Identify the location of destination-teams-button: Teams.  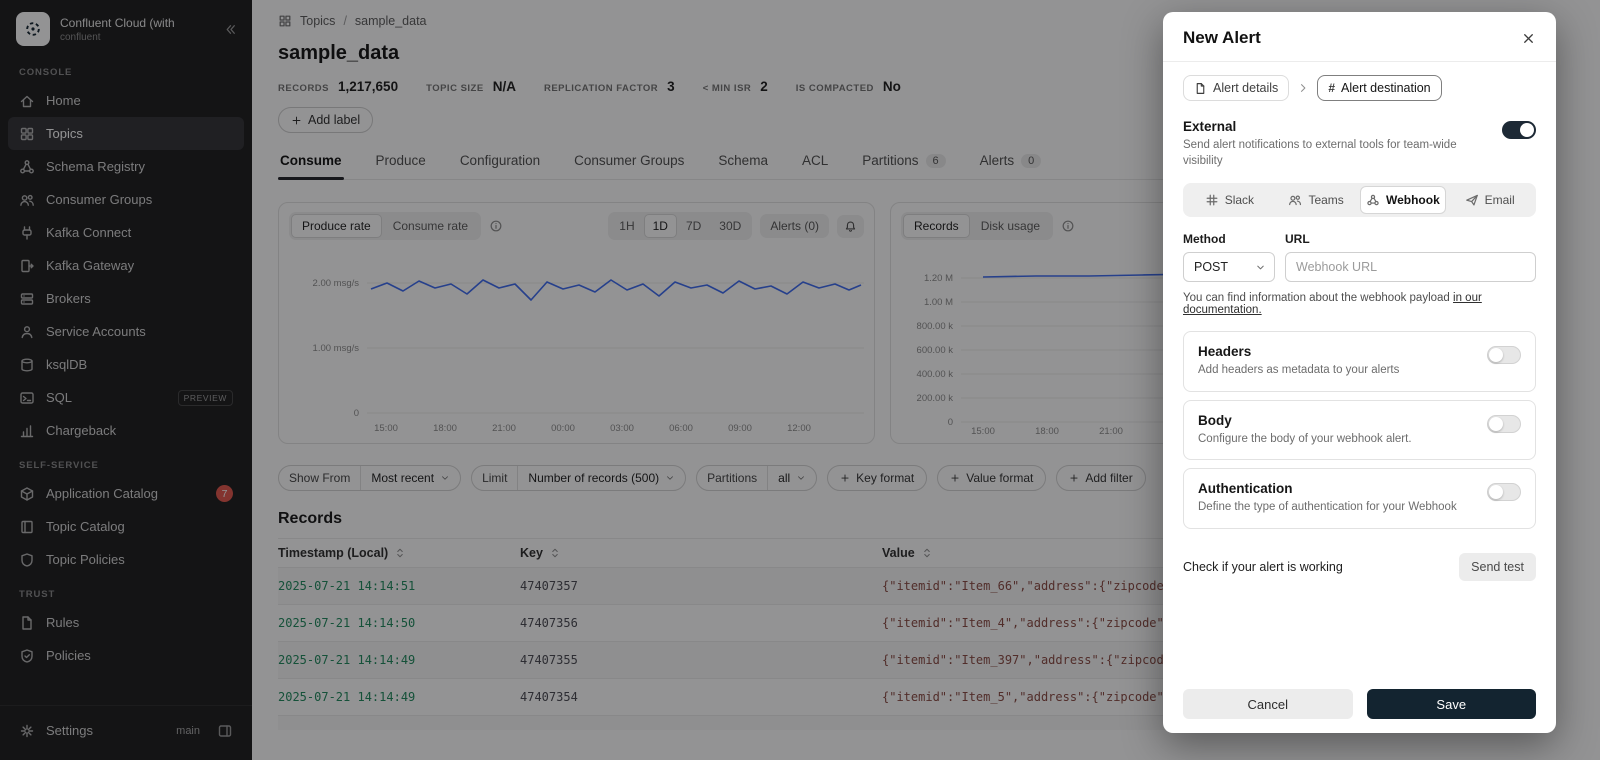
(1316, 200).